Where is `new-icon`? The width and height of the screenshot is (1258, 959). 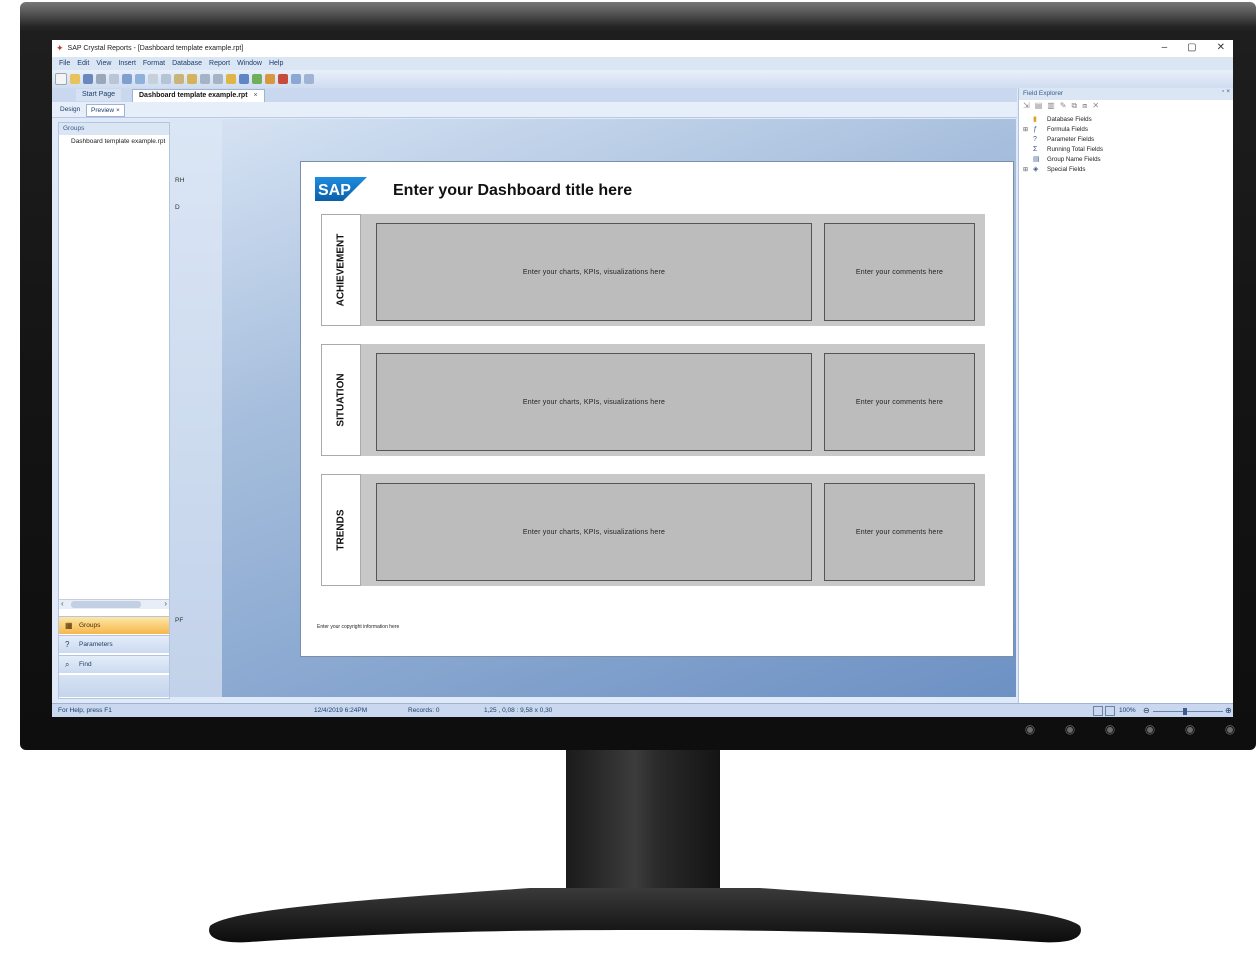 new-icon is located at coordinates (61, 79).